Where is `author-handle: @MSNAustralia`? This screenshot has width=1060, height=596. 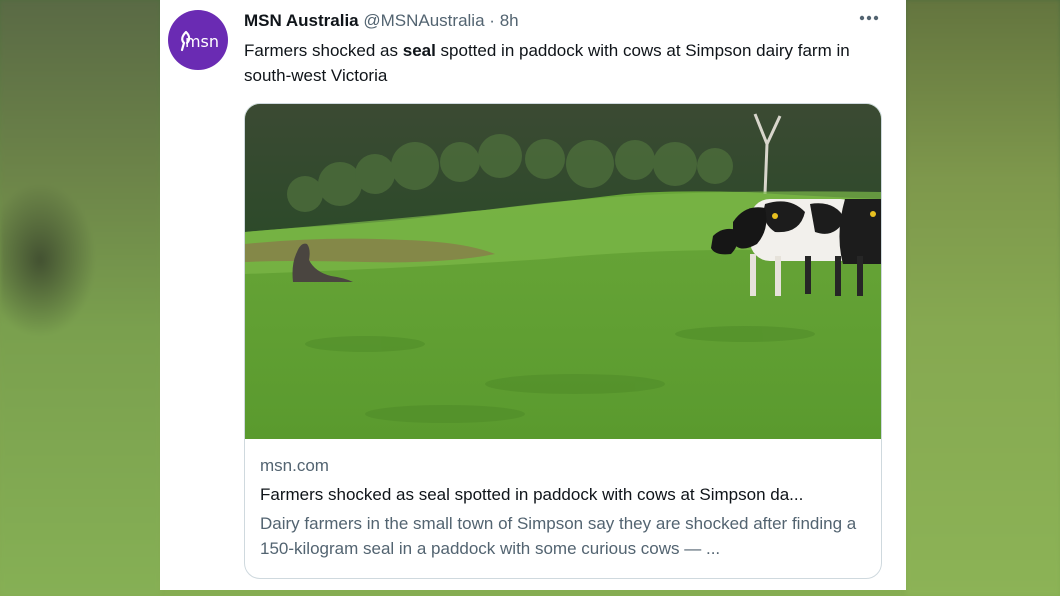 author-handle: @MSNAustralia is located at coordinates (423, 20).